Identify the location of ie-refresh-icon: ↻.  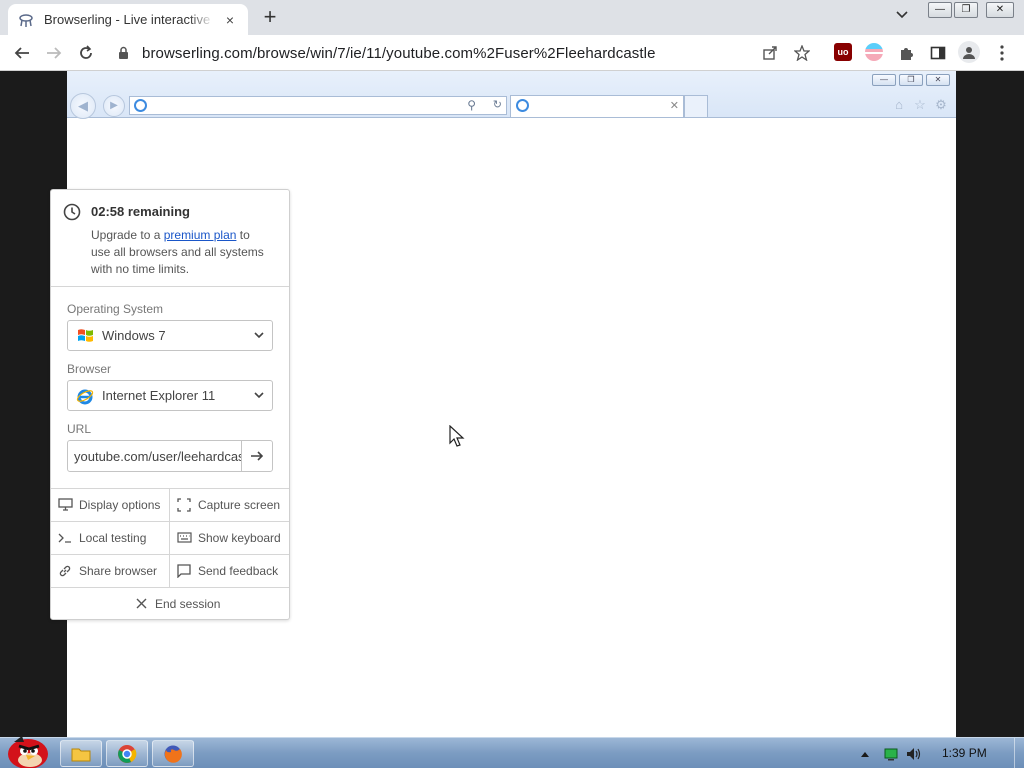
(497, 104).